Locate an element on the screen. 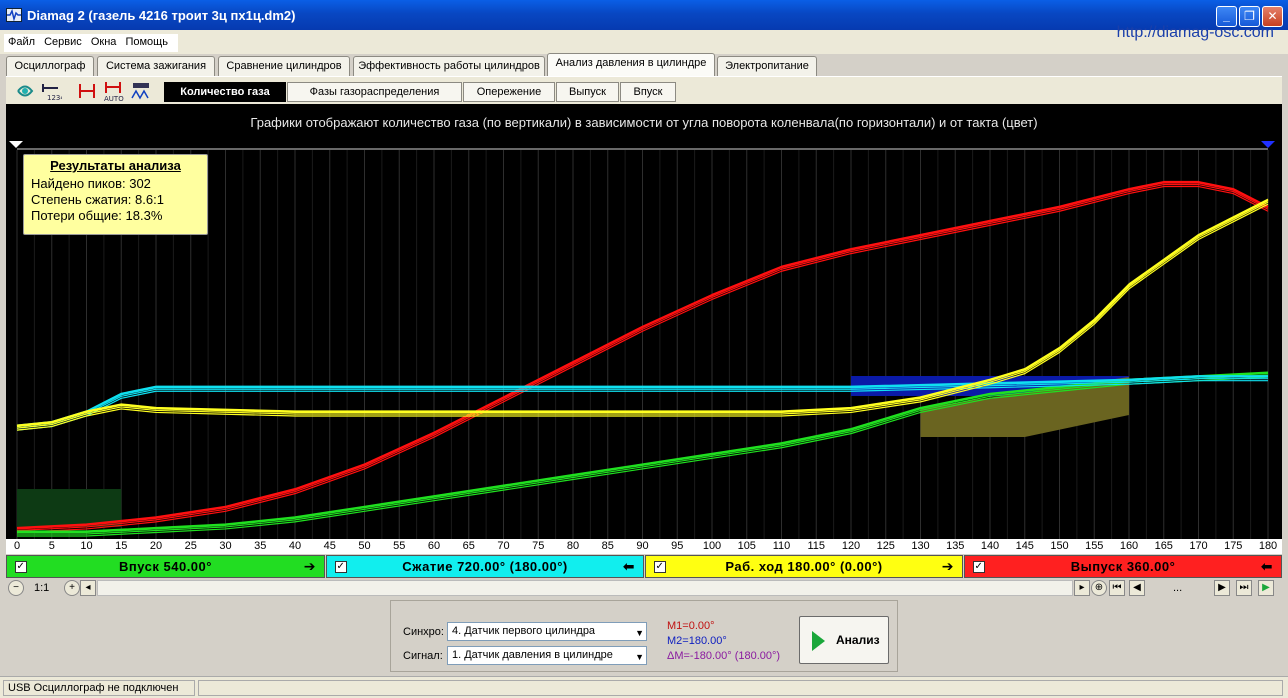 Image resolution: width=1288 pixels, height=698 pixels. zoom-fit-icon: ⊕ is located at coordinates (1099, 588).